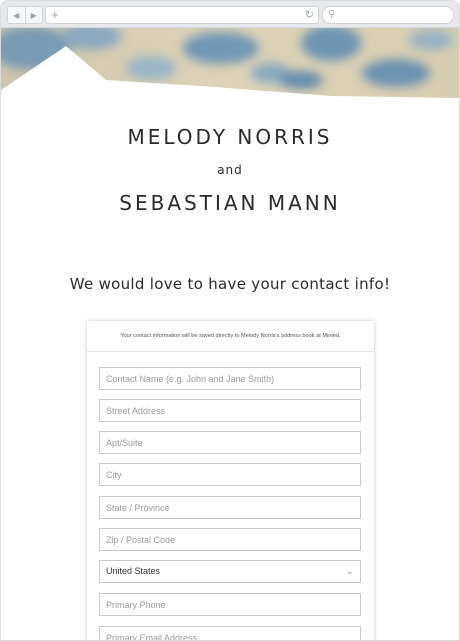 This screenshot has width=460, height=641. What do you see at coordinates (230, 474) in the screenshot?
I see `city-field` at bounding box center [230, 474].